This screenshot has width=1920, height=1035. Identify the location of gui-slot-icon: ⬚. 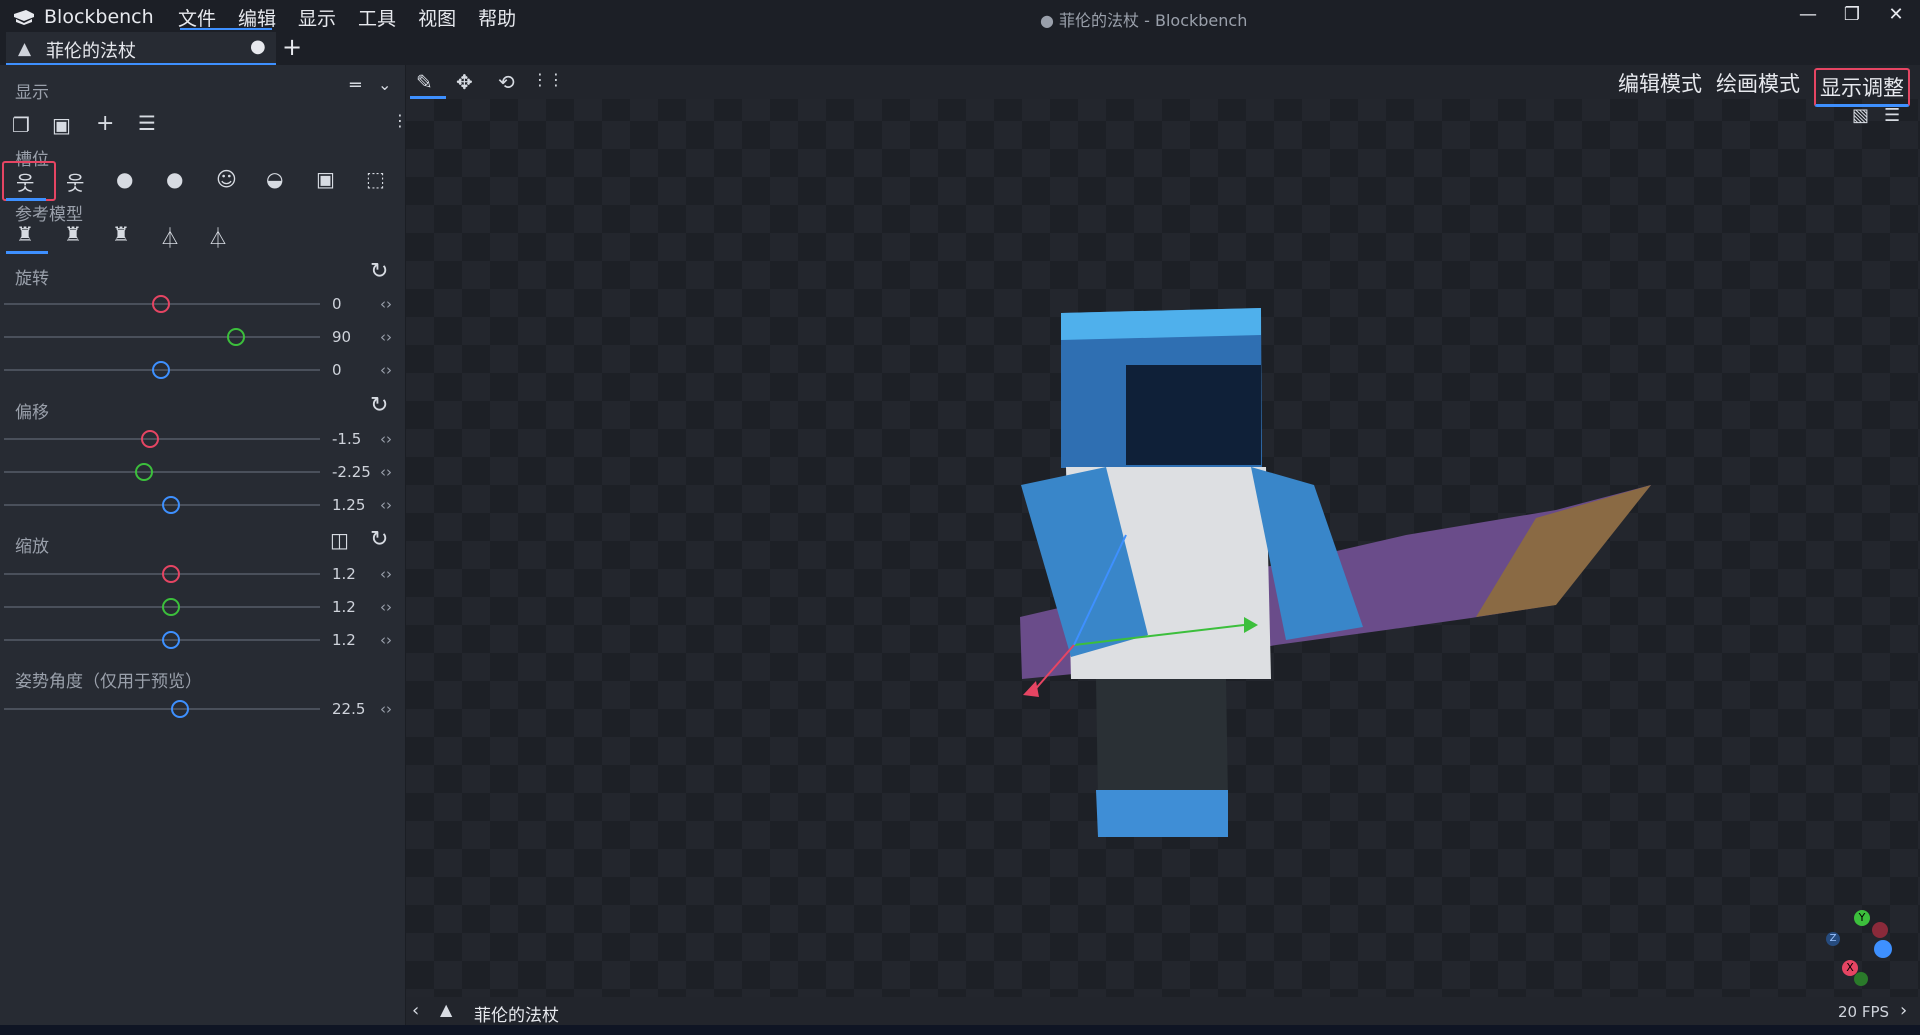
(375, 179).